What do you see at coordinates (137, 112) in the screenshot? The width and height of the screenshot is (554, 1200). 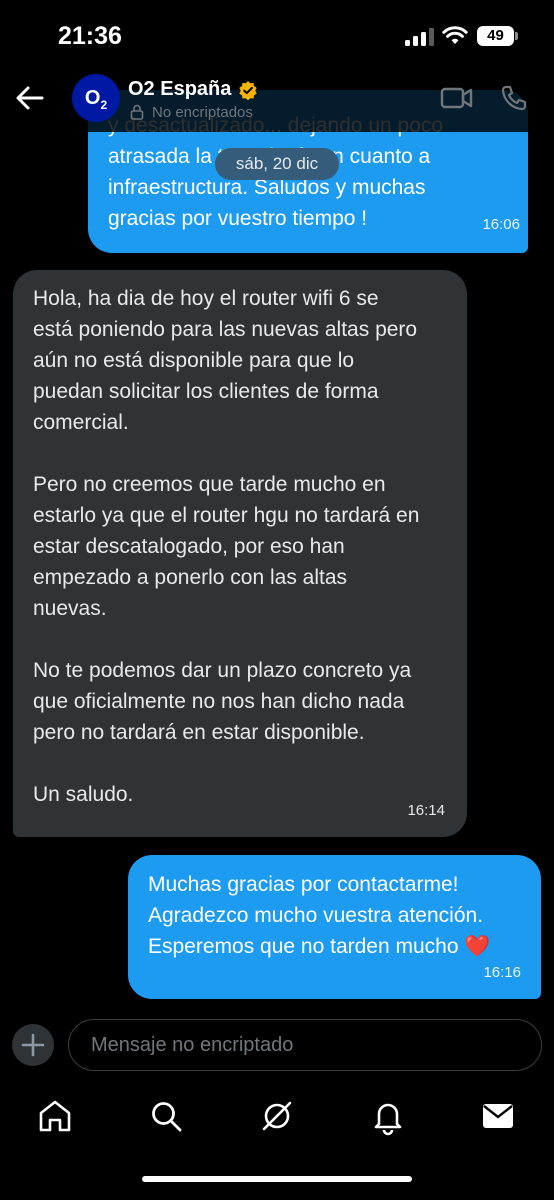 I see `lock-icon` at bounding box center [137, 112].